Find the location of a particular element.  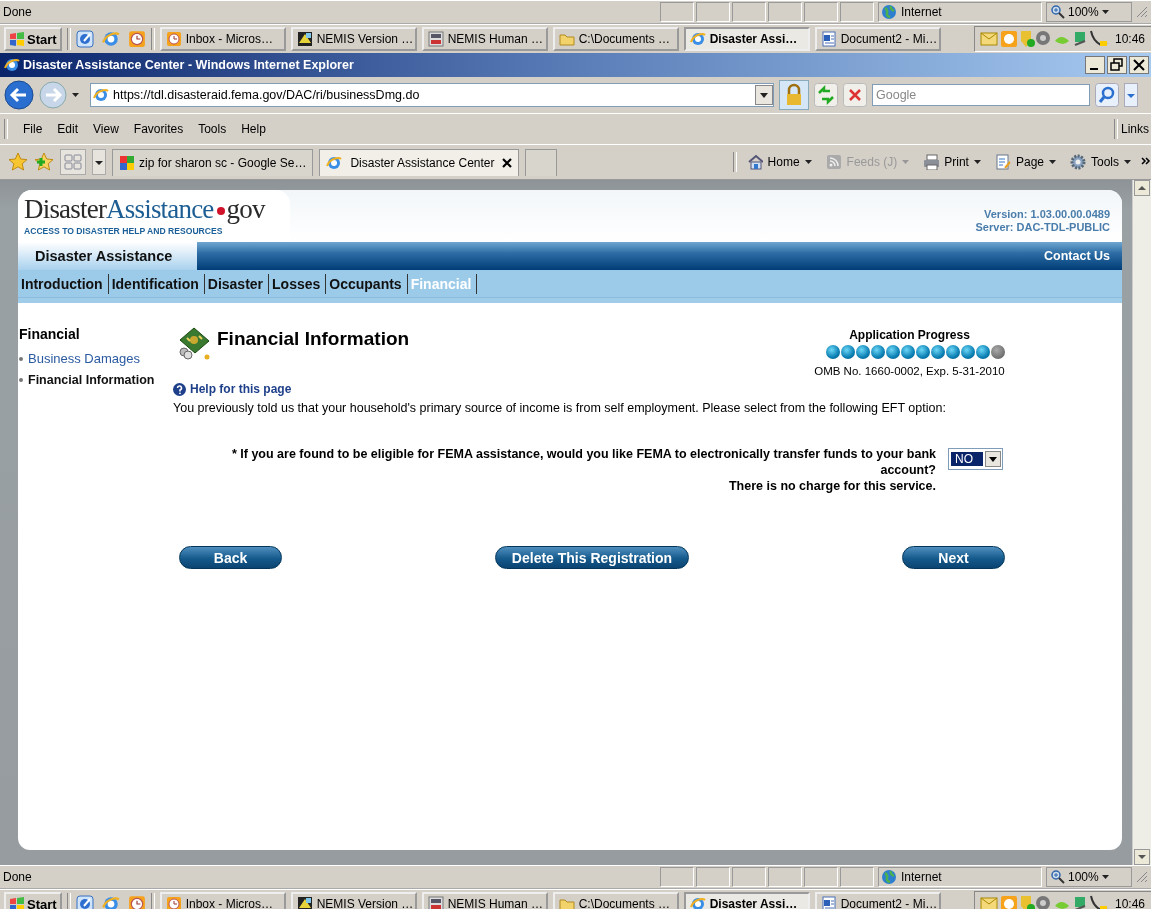

nav-tab: Losses is located at coordinates (298, 283).